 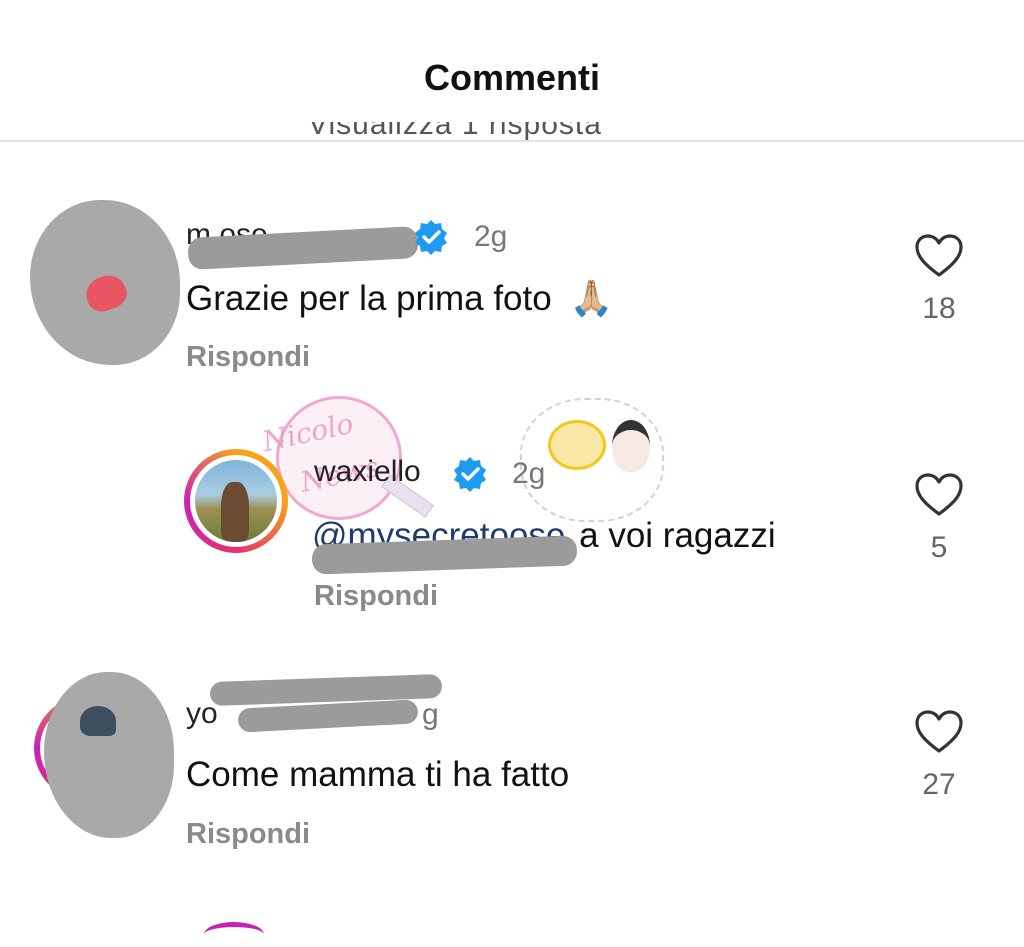 What do you see at coordinates (677, 535) in the screenshot?
I see `reply-text-content: a voi ragazzi` at bounding box center [677, 535].